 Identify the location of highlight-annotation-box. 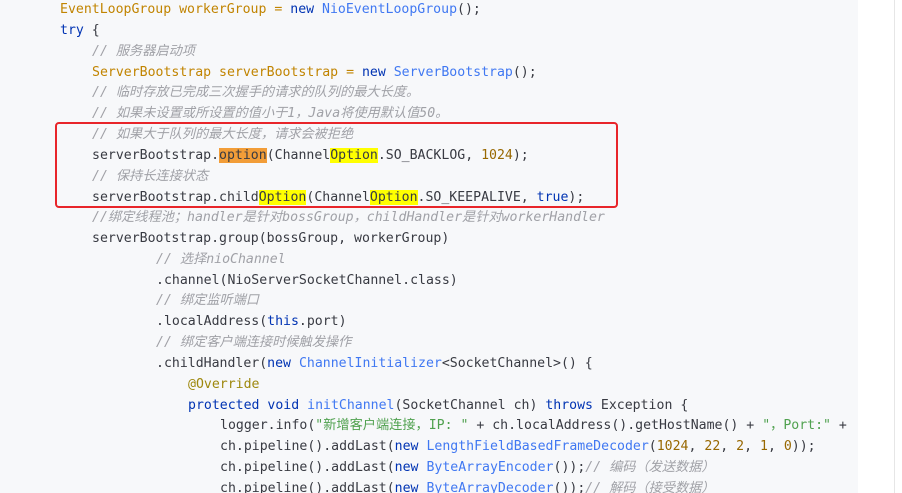
(336, 165).